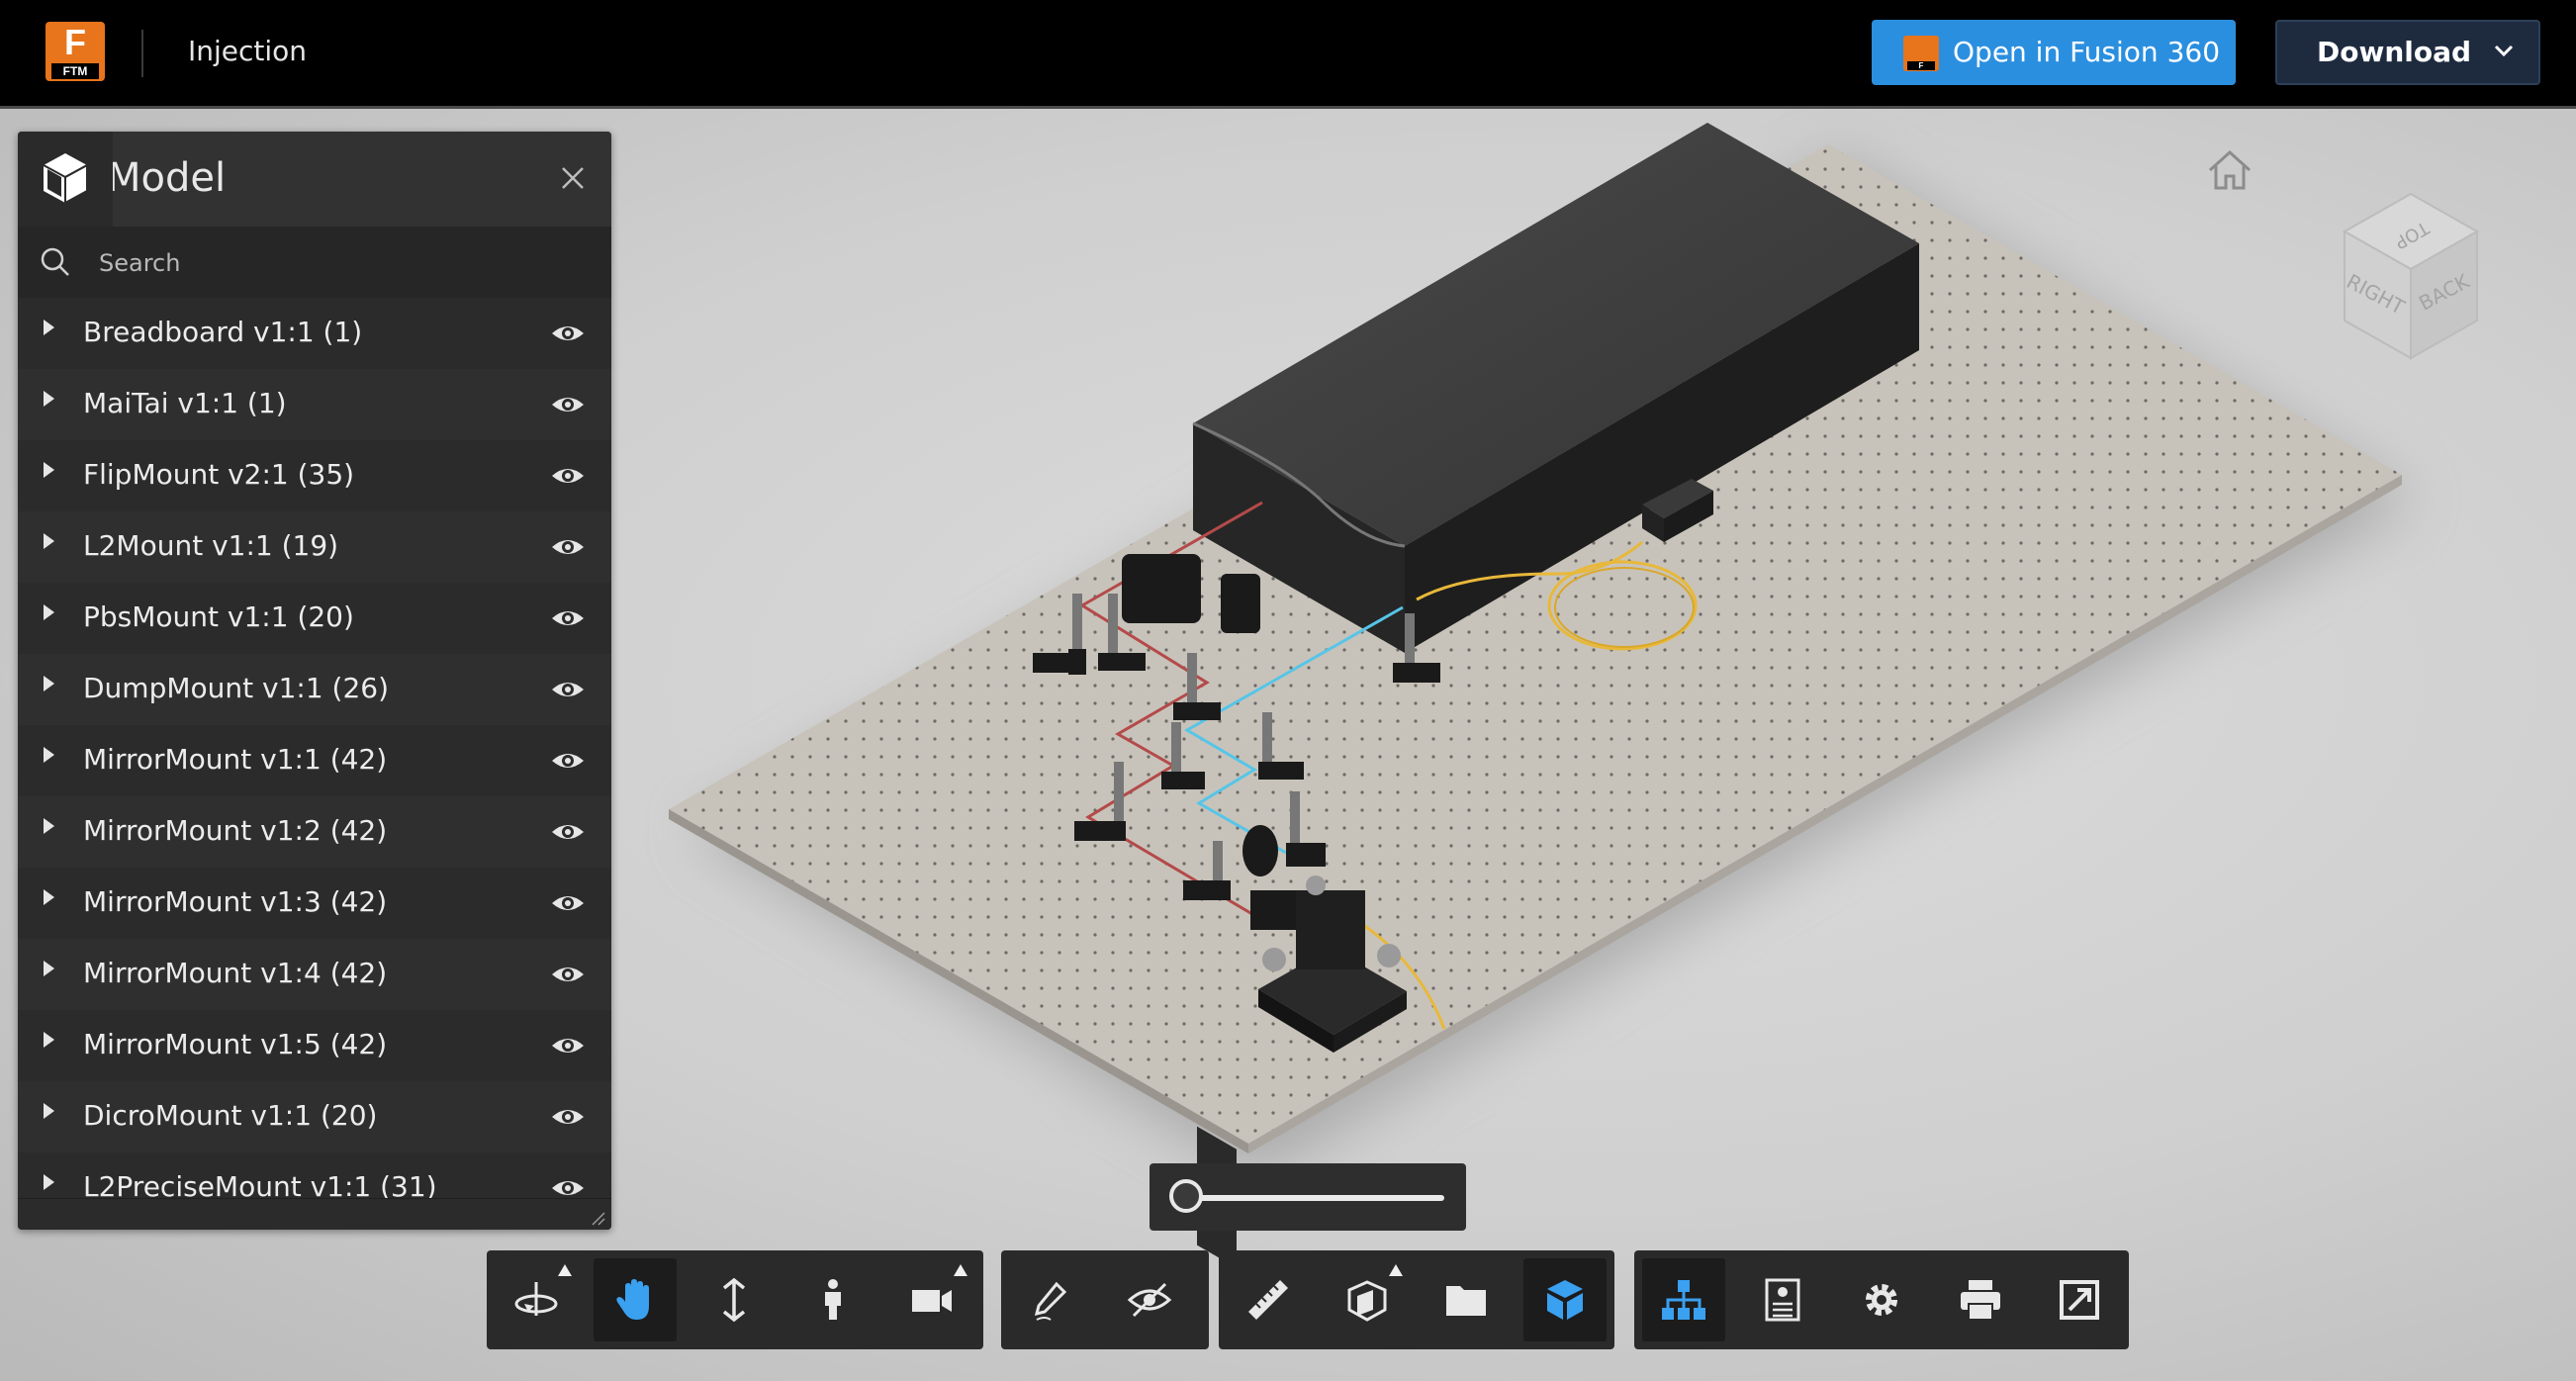 The height and width of the screenshot is (1381, 2576). I want to click on tree-row: L2Mount v1:1 (19), so click(314, 547).